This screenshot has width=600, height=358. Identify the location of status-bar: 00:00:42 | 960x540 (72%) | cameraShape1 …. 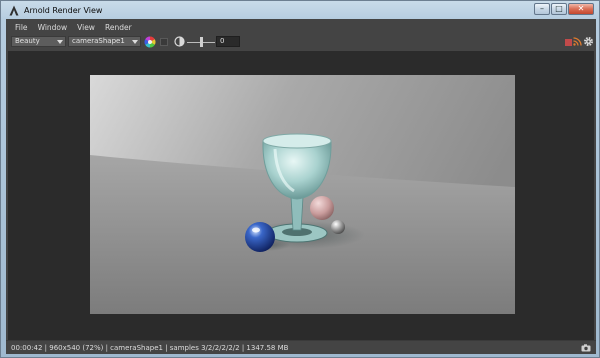
(301, 347).